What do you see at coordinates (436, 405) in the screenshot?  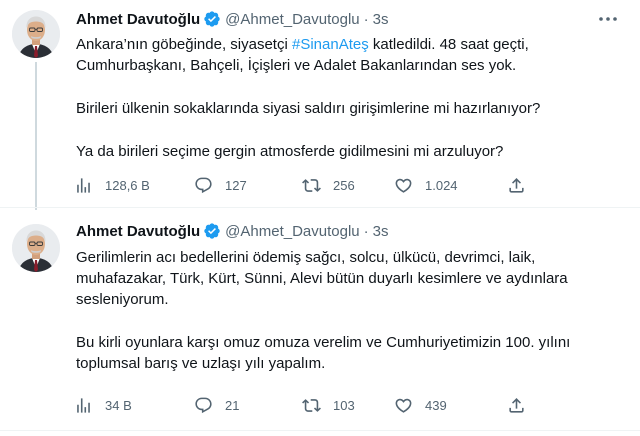 I see `like-count: 439` at bounding box center [436, 405].